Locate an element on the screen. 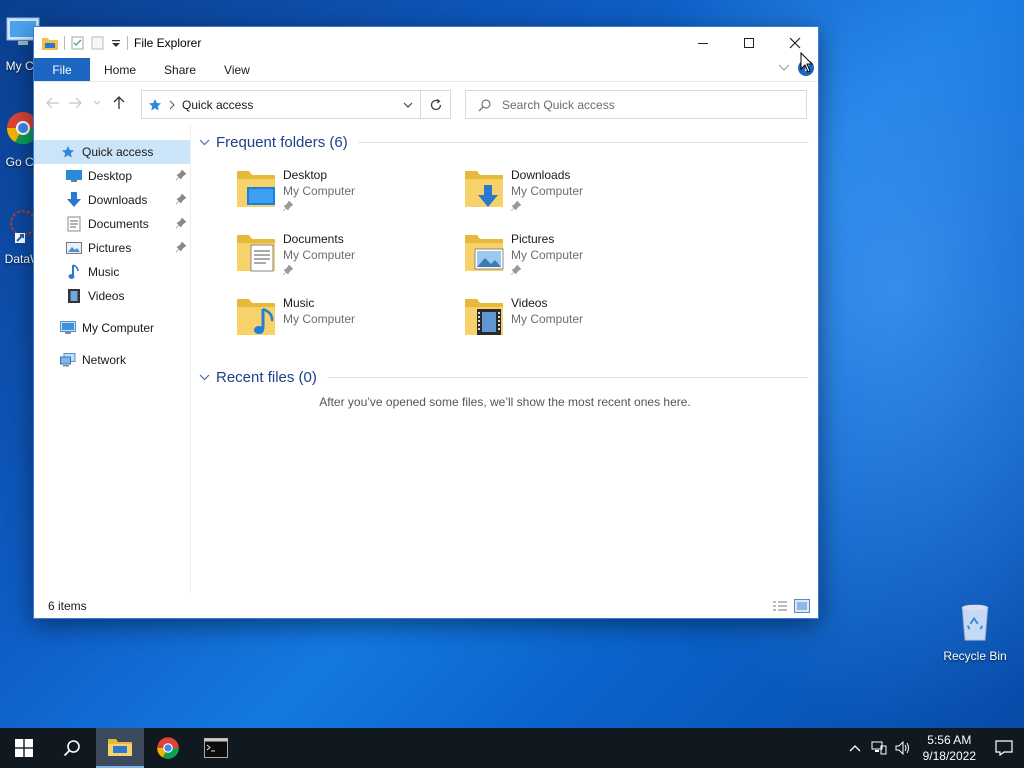 This screenshot has height=768, width=1024. maximize-icon is located at coordinates (749, 42).